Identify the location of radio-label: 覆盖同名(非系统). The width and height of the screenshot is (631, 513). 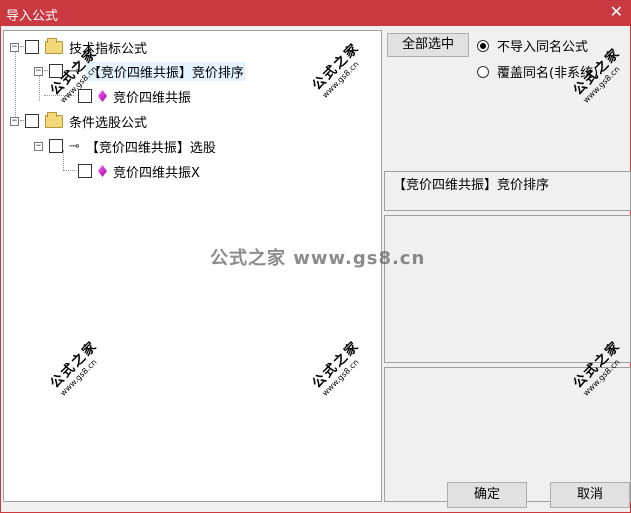
(548, 73).